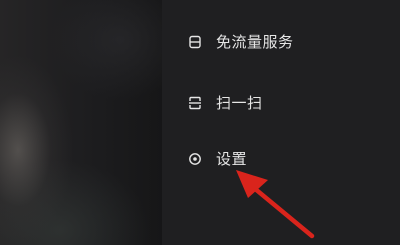 This screenshot has height=245, width=400. I want to click on settings-icon, so click(195, 158).